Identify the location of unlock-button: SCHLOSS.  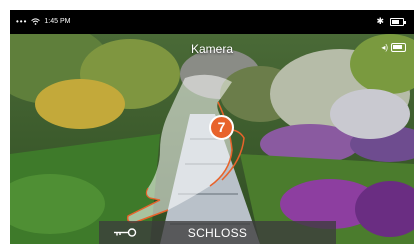
(217, 233).